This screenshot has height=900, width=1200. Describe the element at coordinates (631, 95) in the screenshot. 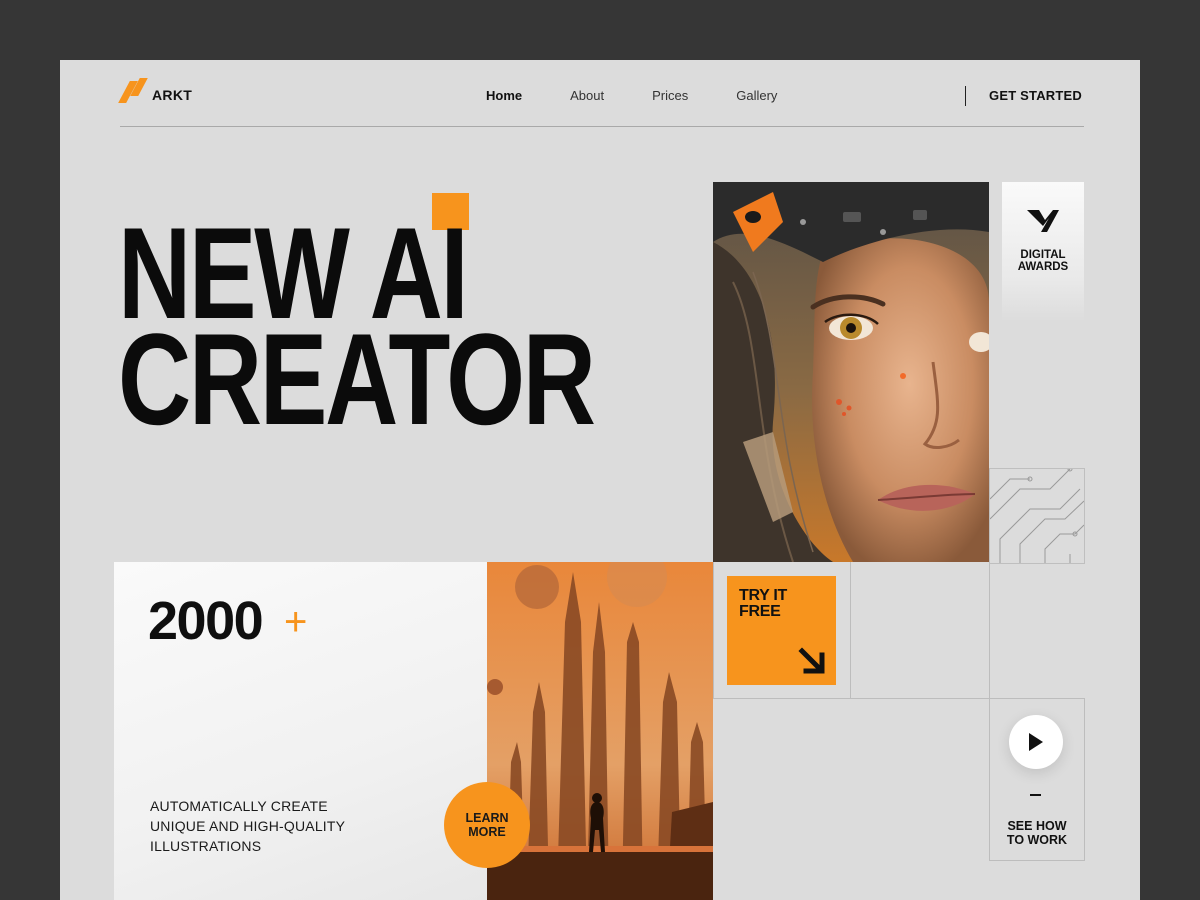

I see `main-nav: Home About Prices Gallery` at that location.